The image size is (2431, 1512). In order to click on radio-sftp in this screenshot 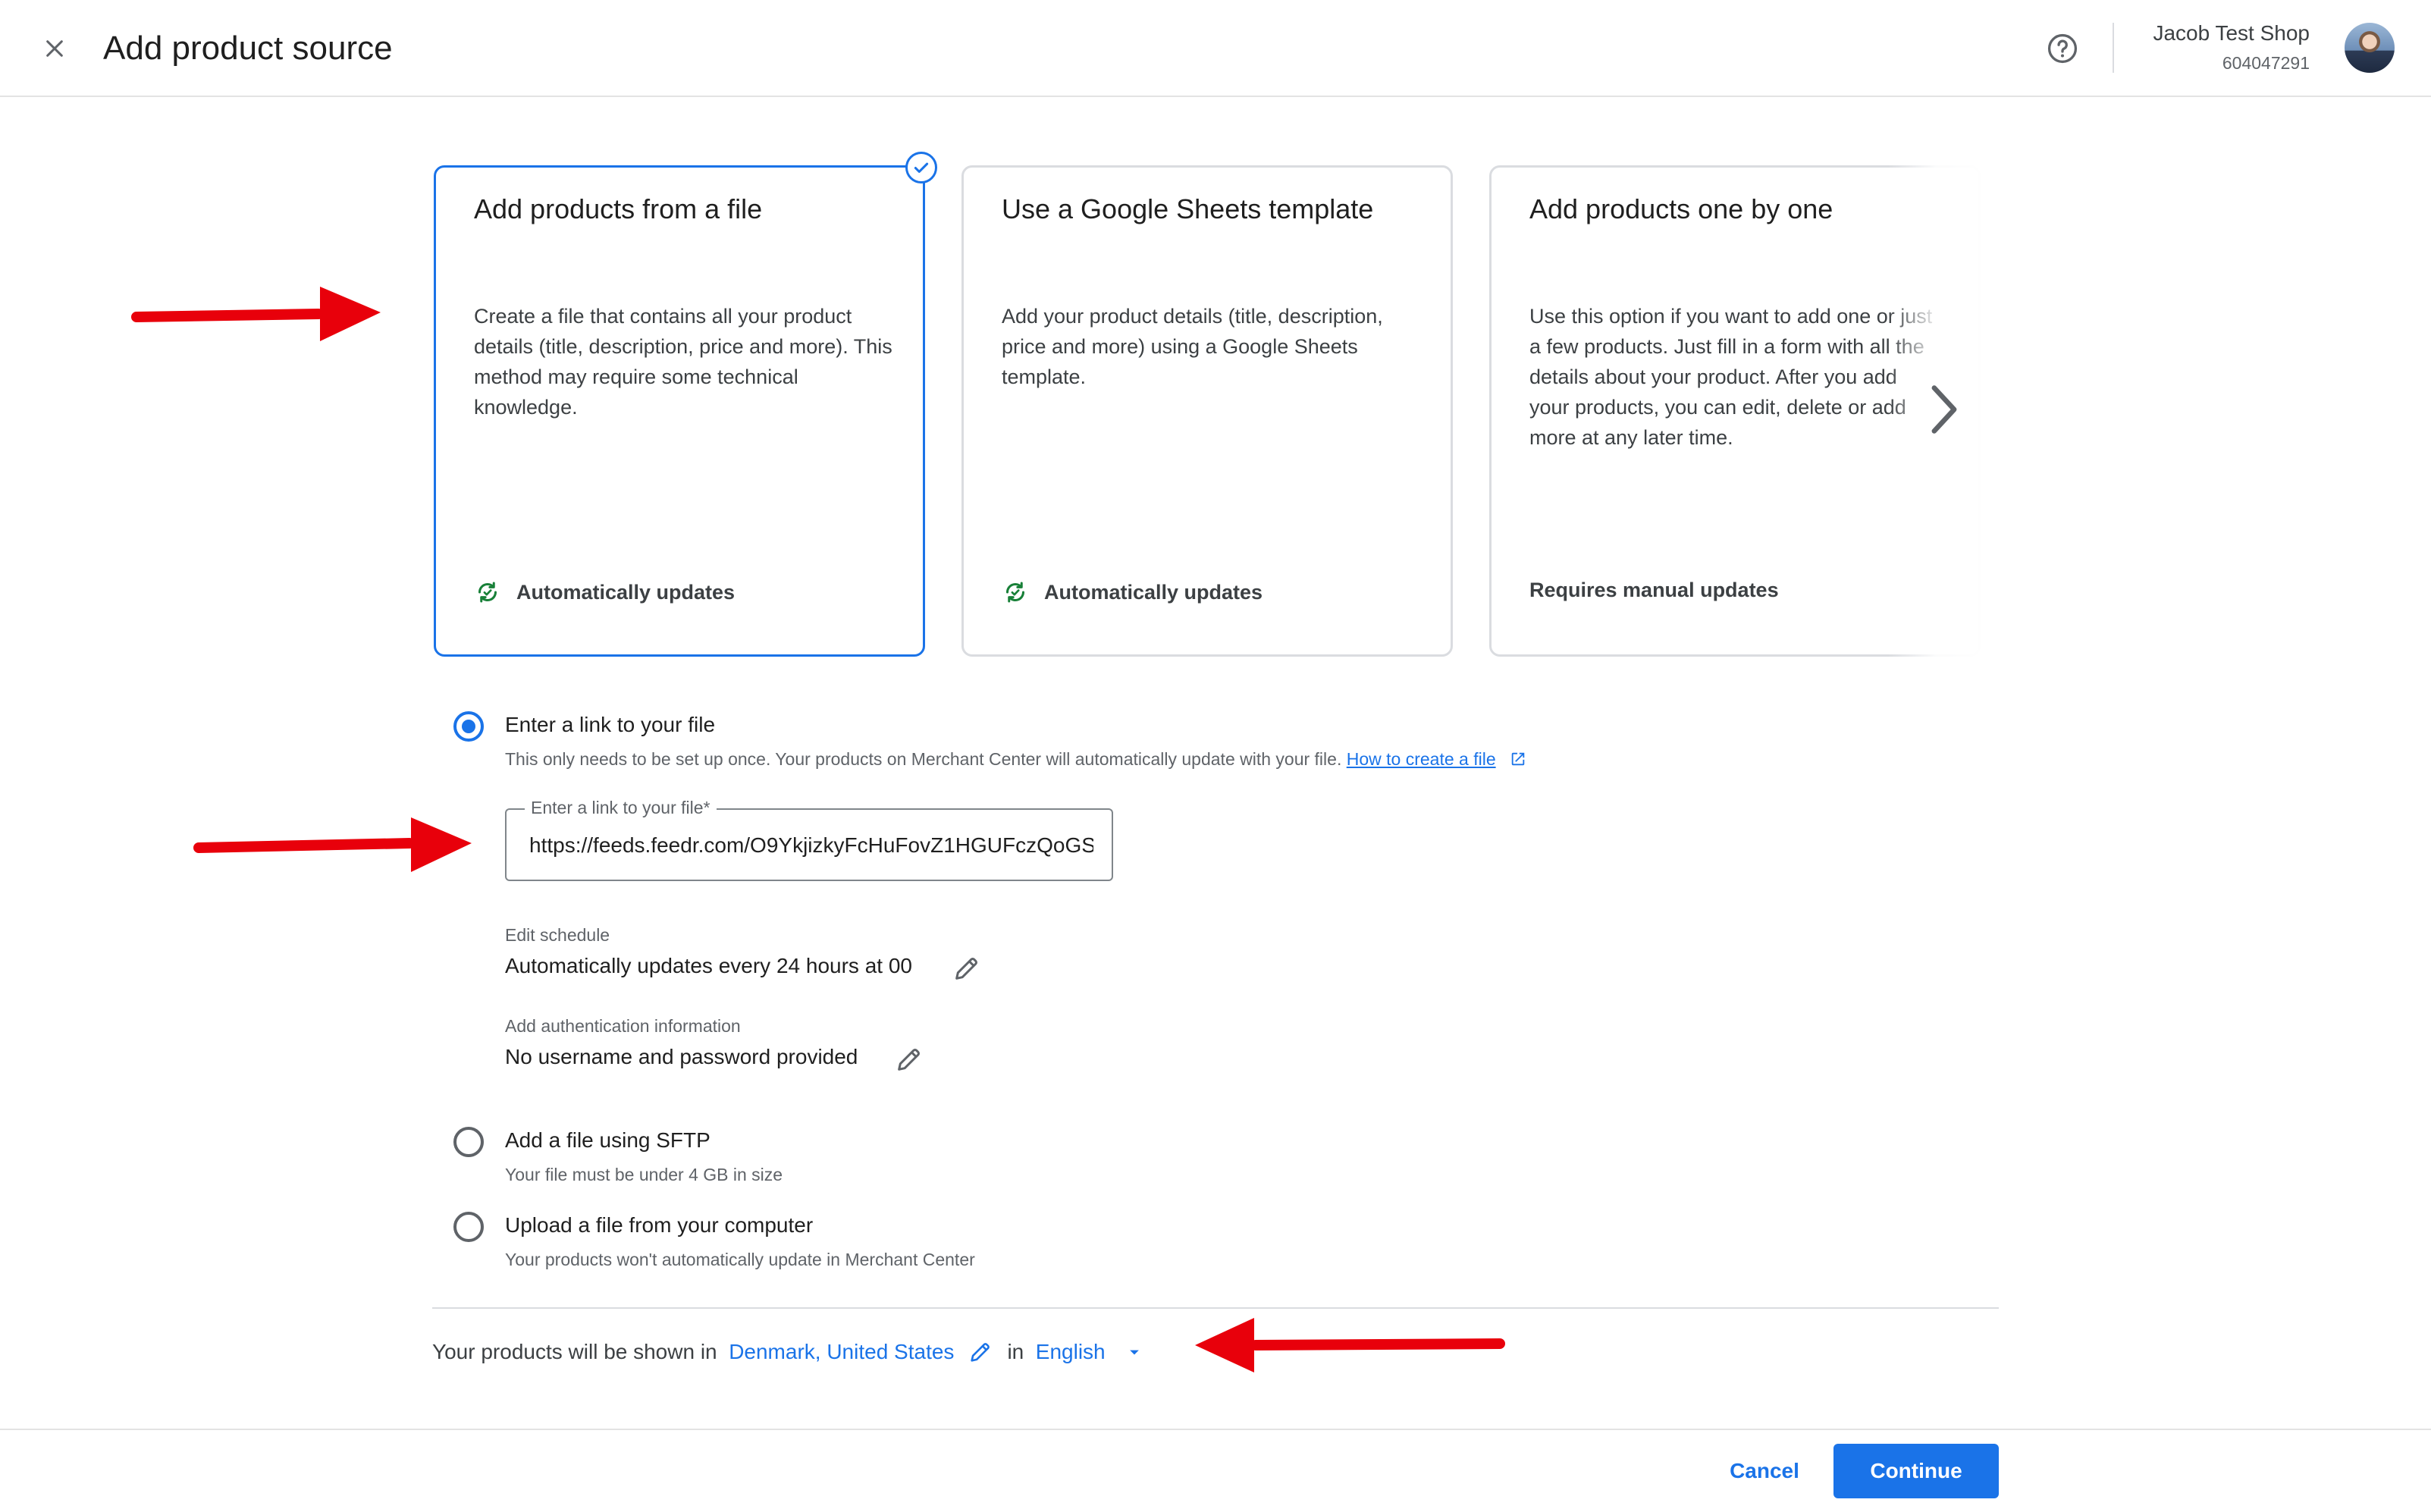, I will do `click(469, 1142)`.